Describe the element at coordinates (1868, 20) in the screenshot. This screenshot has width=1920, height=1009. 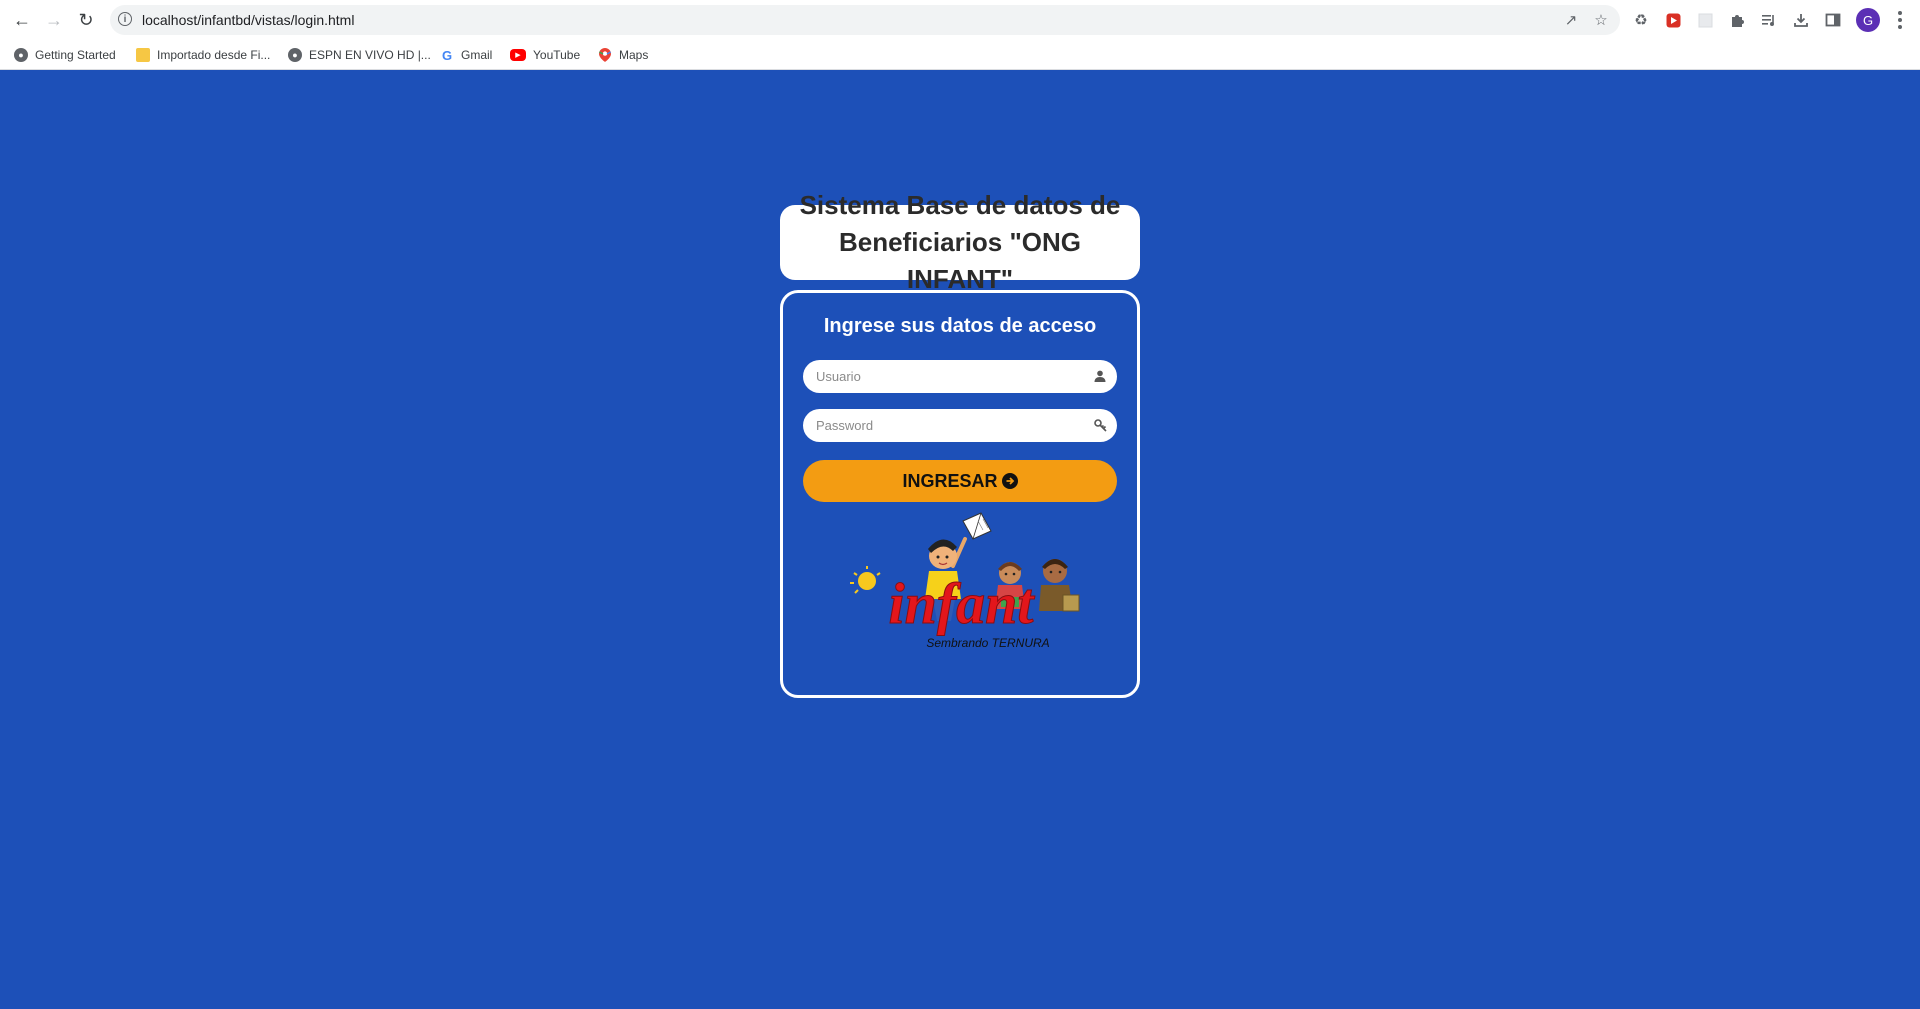
I see `profile-avatar: G` at that location.